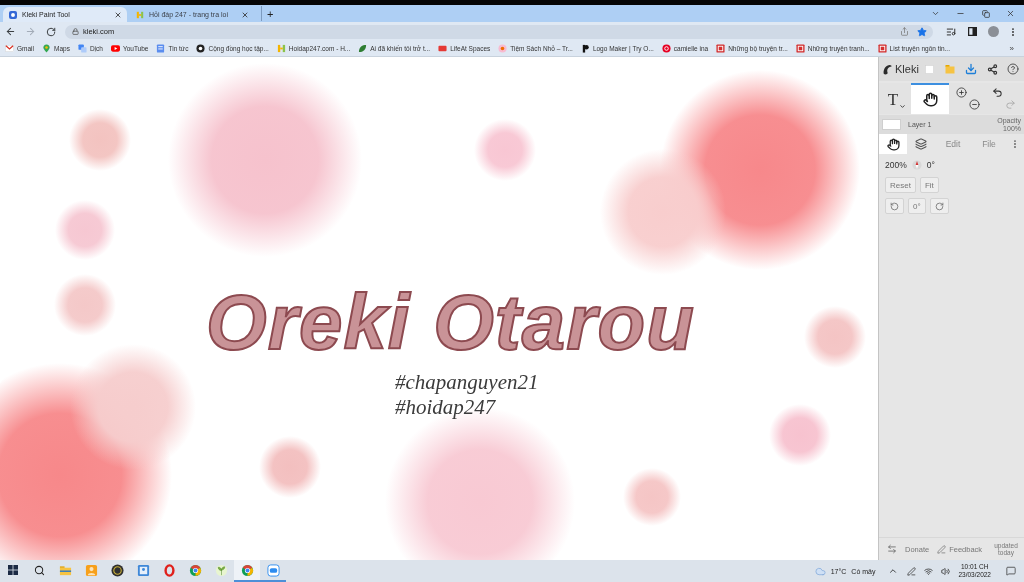 Image resolution: width=1024 pixels, height=582 pixels. Describe the element at coordinates (928, 571) in the screenshot. I see `wifi-icon` at that location.